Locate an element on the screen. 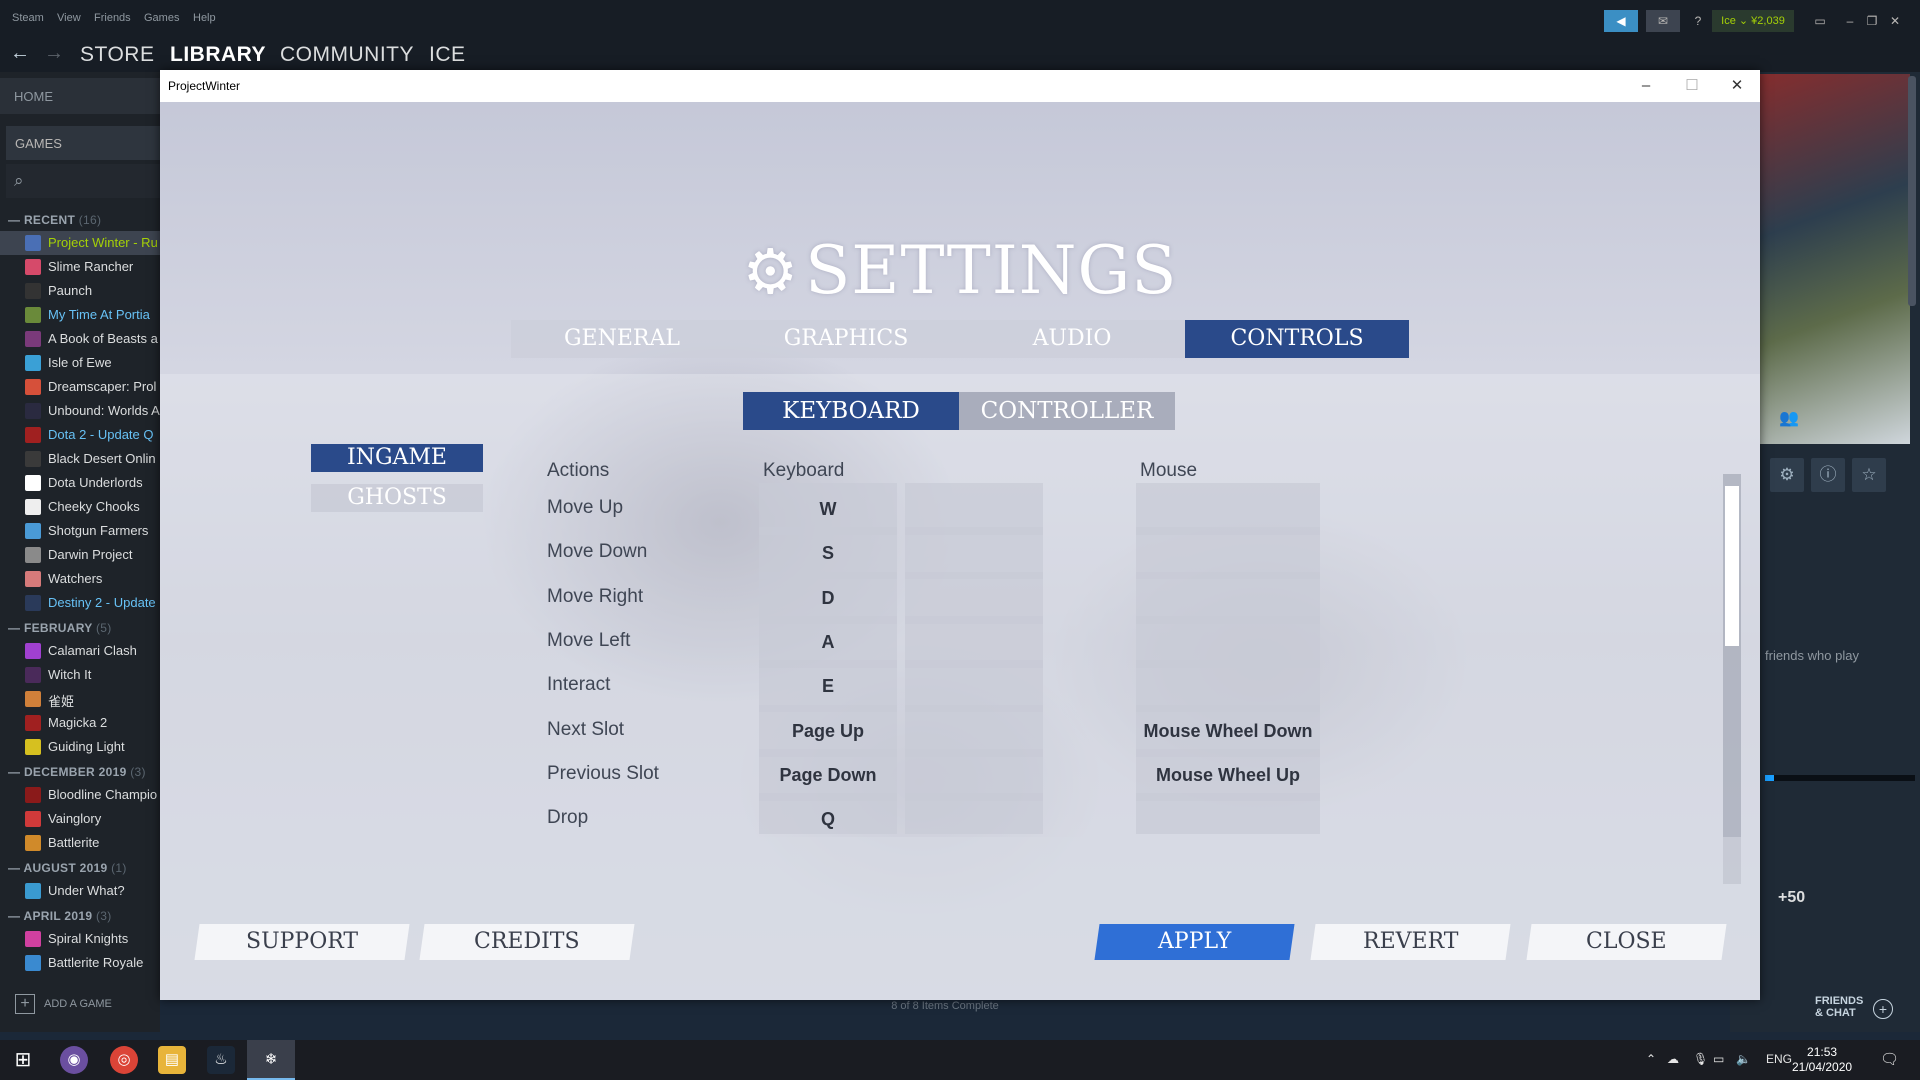 This screenshot has height=1080, width=1920. subtab-controller: CONTROLLER is located at coordinates (1067, 411).